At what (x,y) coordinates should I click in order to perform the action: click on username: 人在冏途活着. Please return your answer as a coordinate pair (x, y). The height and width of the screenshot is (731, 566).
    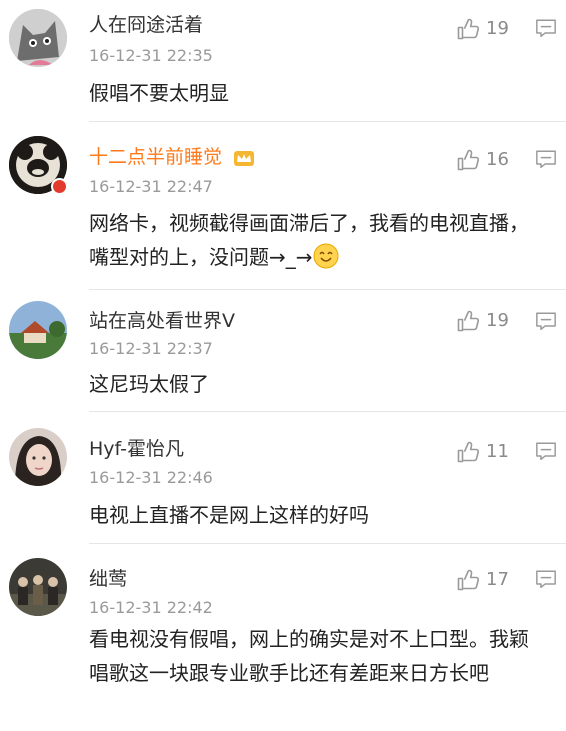
    Looking at the image, I should click on (146, 25).